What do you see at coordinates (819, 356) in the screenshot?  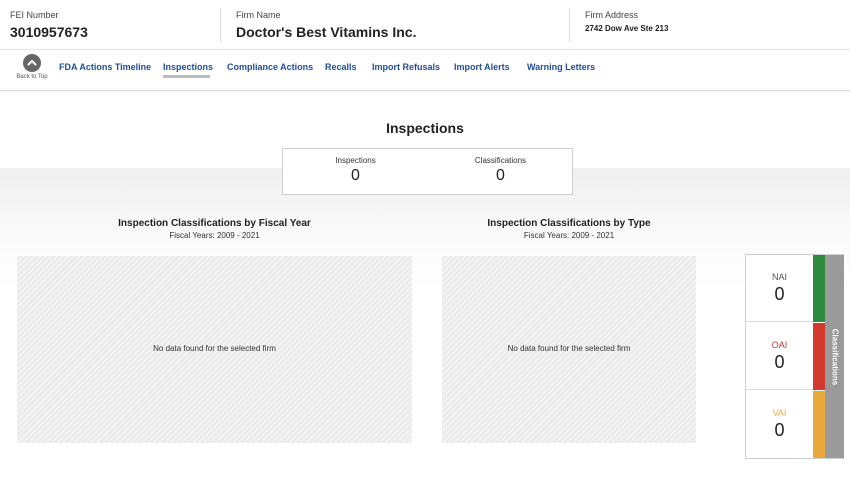 I see `oai-color-bar` at bounding box center [819, 356].